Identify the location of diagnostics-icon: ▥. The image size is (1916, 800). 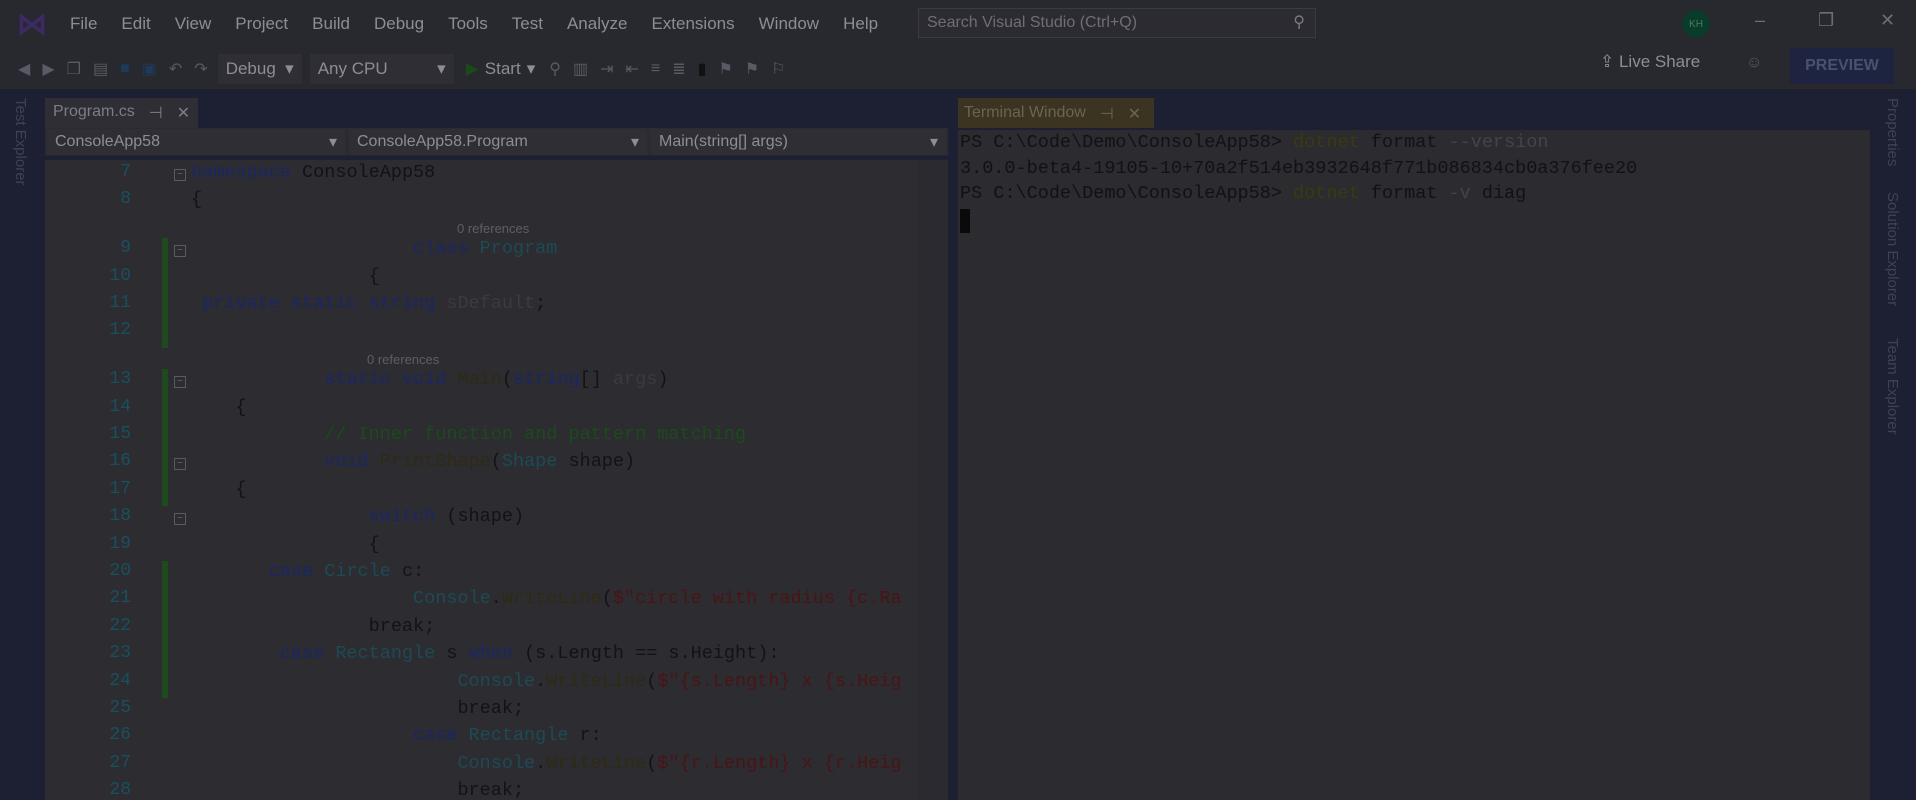
(580, 69).